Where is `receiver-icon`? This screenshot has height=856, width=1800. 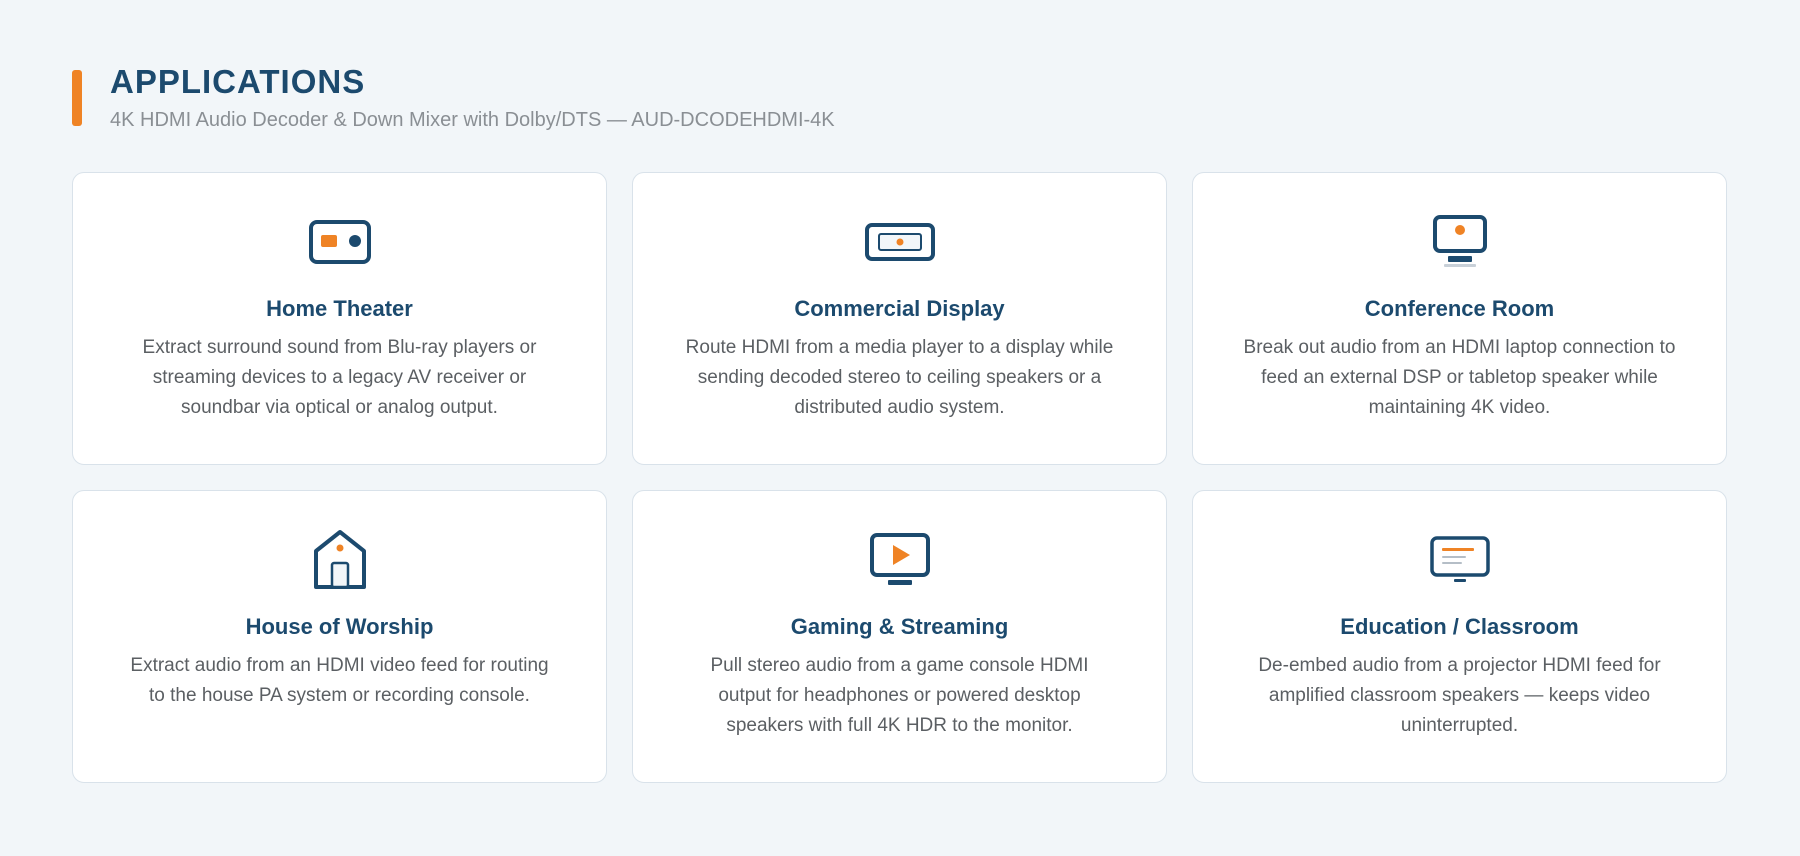
receiver-icon is located at coordinates (340, 242).